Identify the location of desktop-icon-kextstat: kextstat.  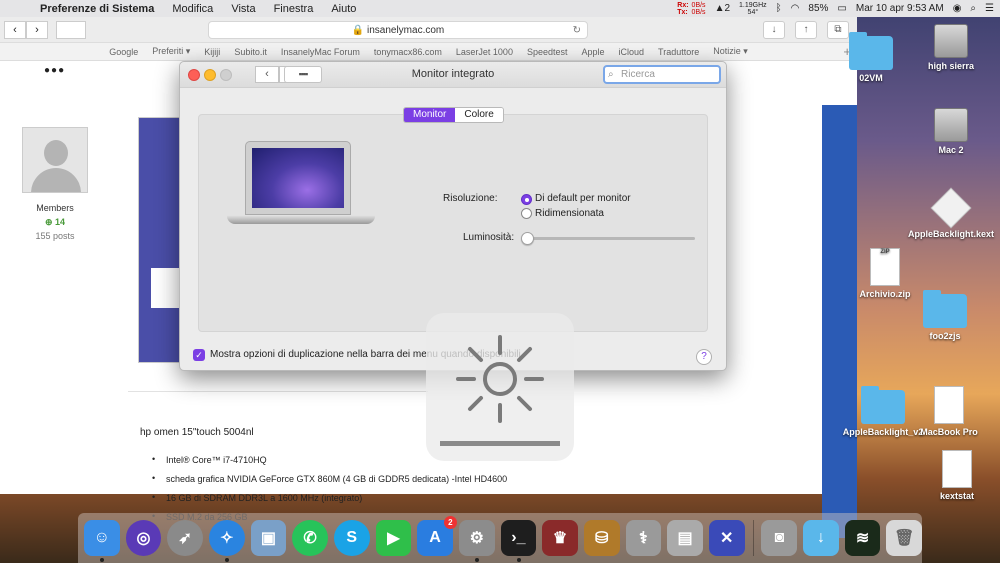
(956, 475).